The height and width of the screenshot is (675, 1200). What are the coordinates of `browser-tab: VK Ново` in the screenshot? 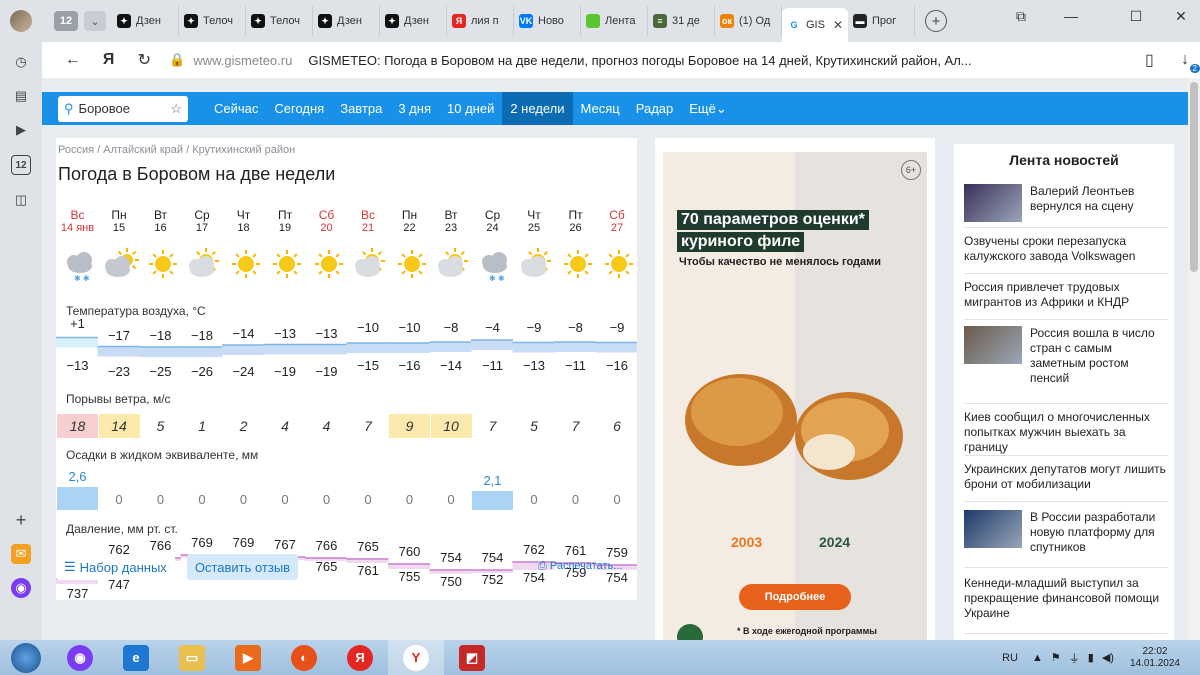 It's located at (547, 21).